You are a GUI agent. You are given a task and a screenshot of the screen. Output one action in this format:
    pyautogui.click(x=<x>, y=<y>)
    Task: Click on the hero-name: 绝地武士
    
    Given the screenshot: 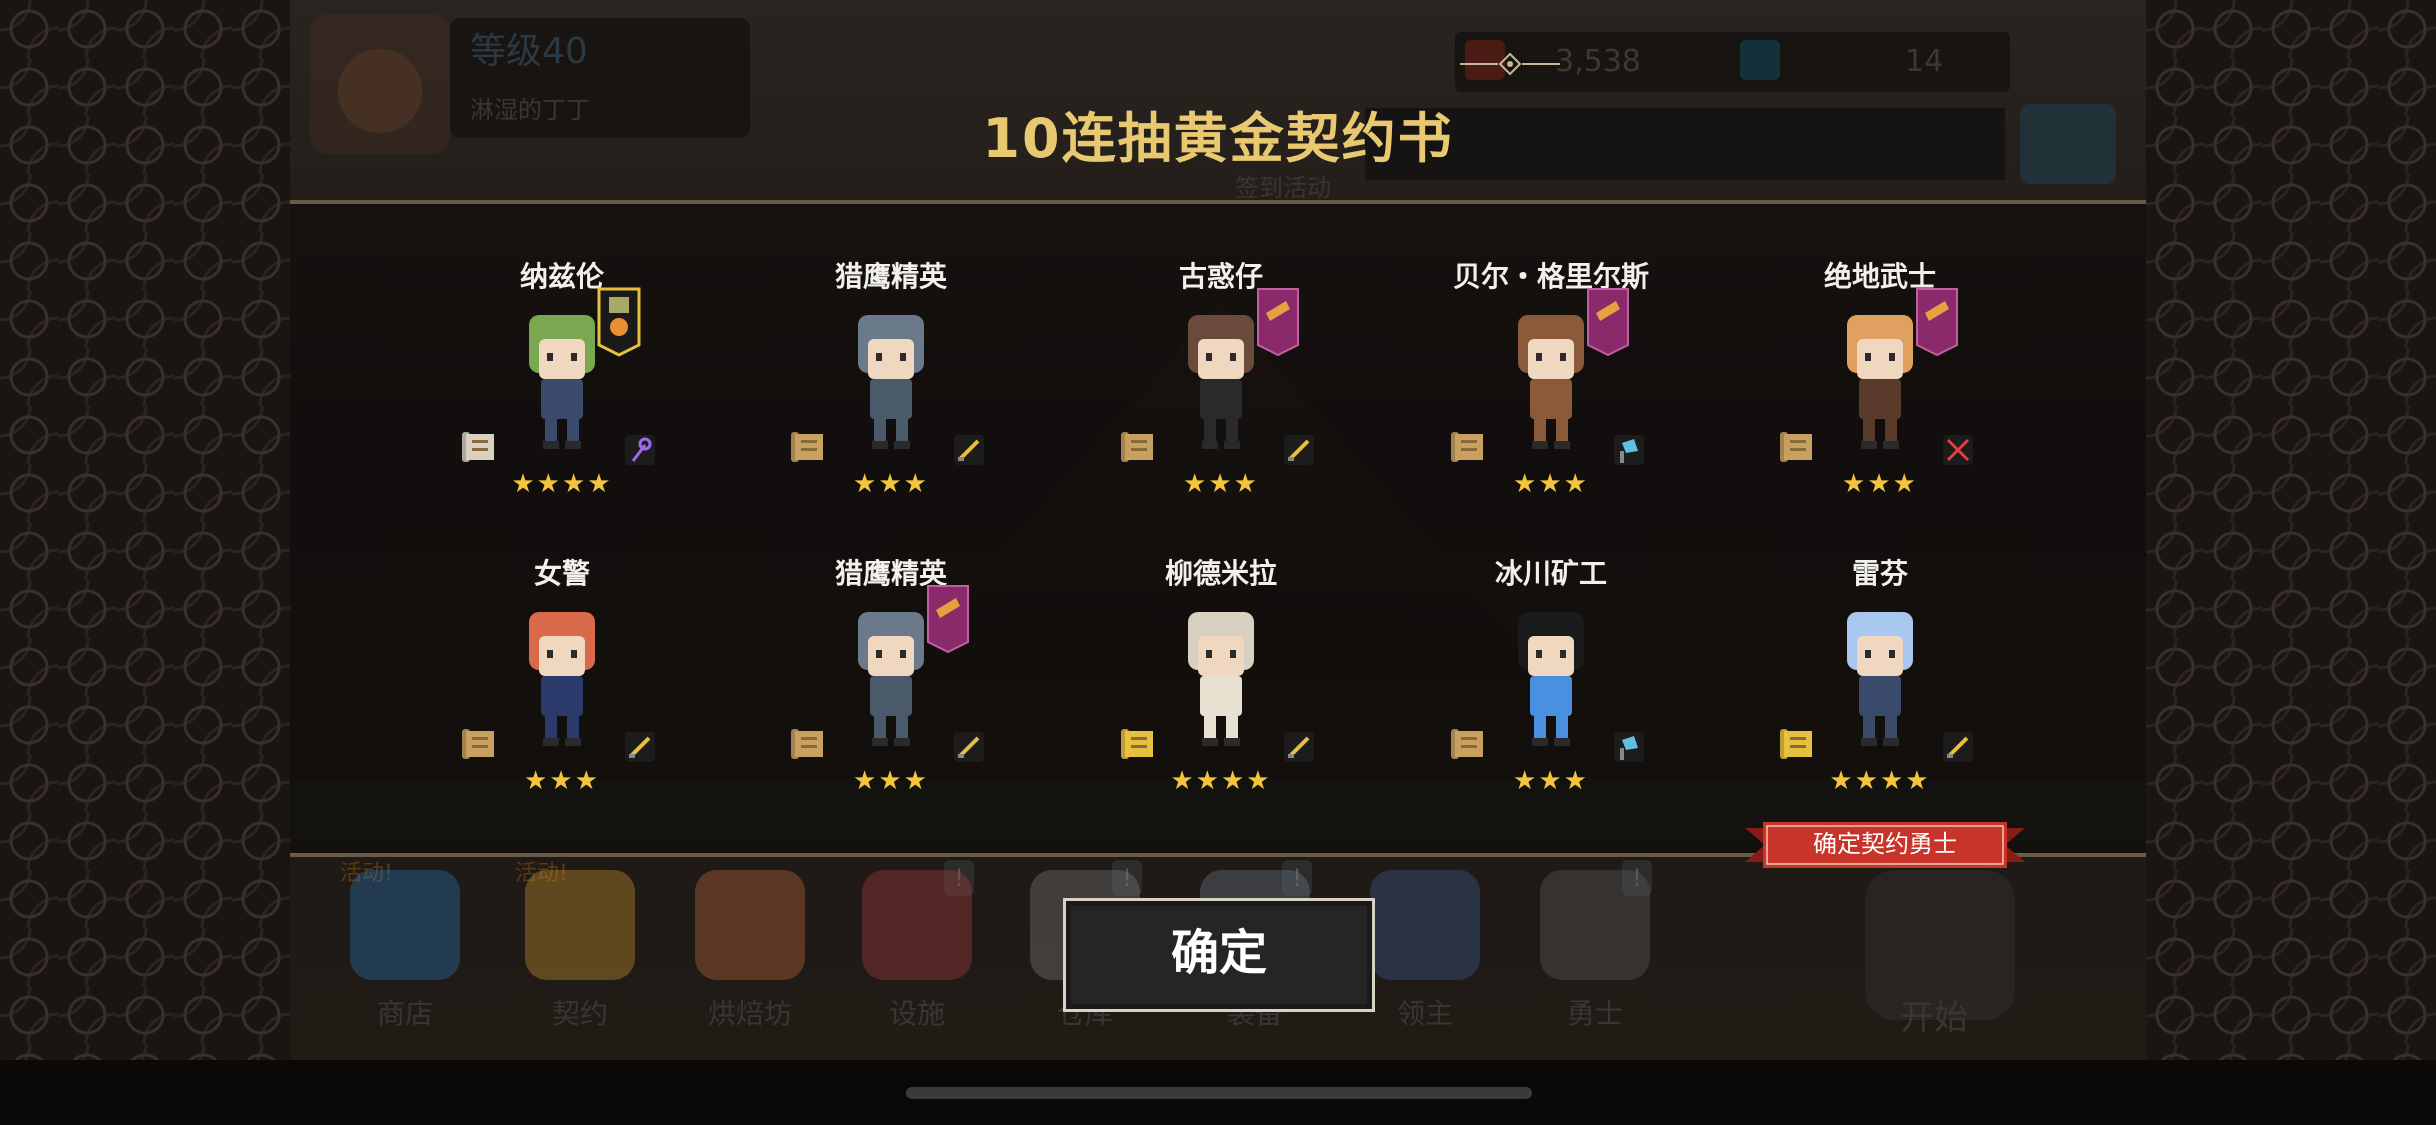 What is the action you would take?
    pyautogui.click(x=1879, y=276)
    